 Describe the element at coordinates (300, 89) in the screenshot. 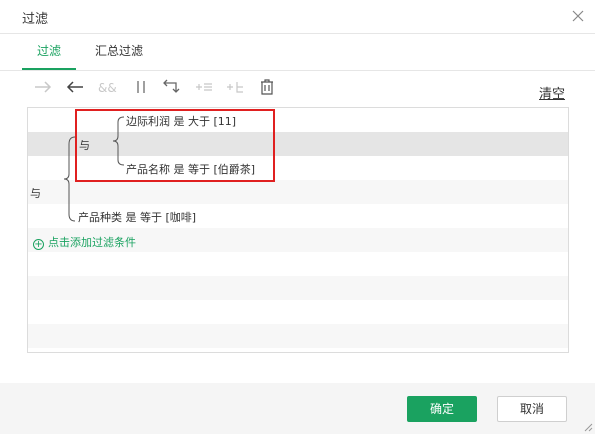

I see `filter-toolbar: && 清空` at that location.